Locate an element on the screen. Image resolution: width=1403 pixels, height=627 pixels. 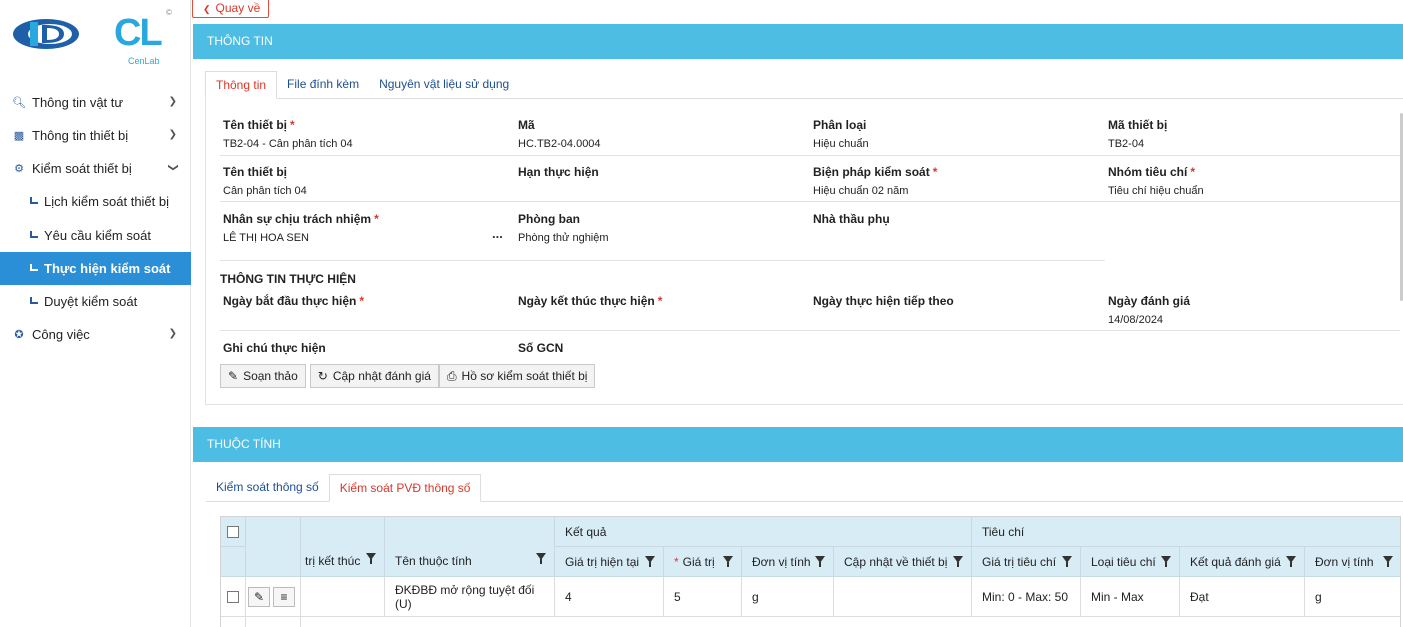
select-all-cell is located at coordinates (233, 532).